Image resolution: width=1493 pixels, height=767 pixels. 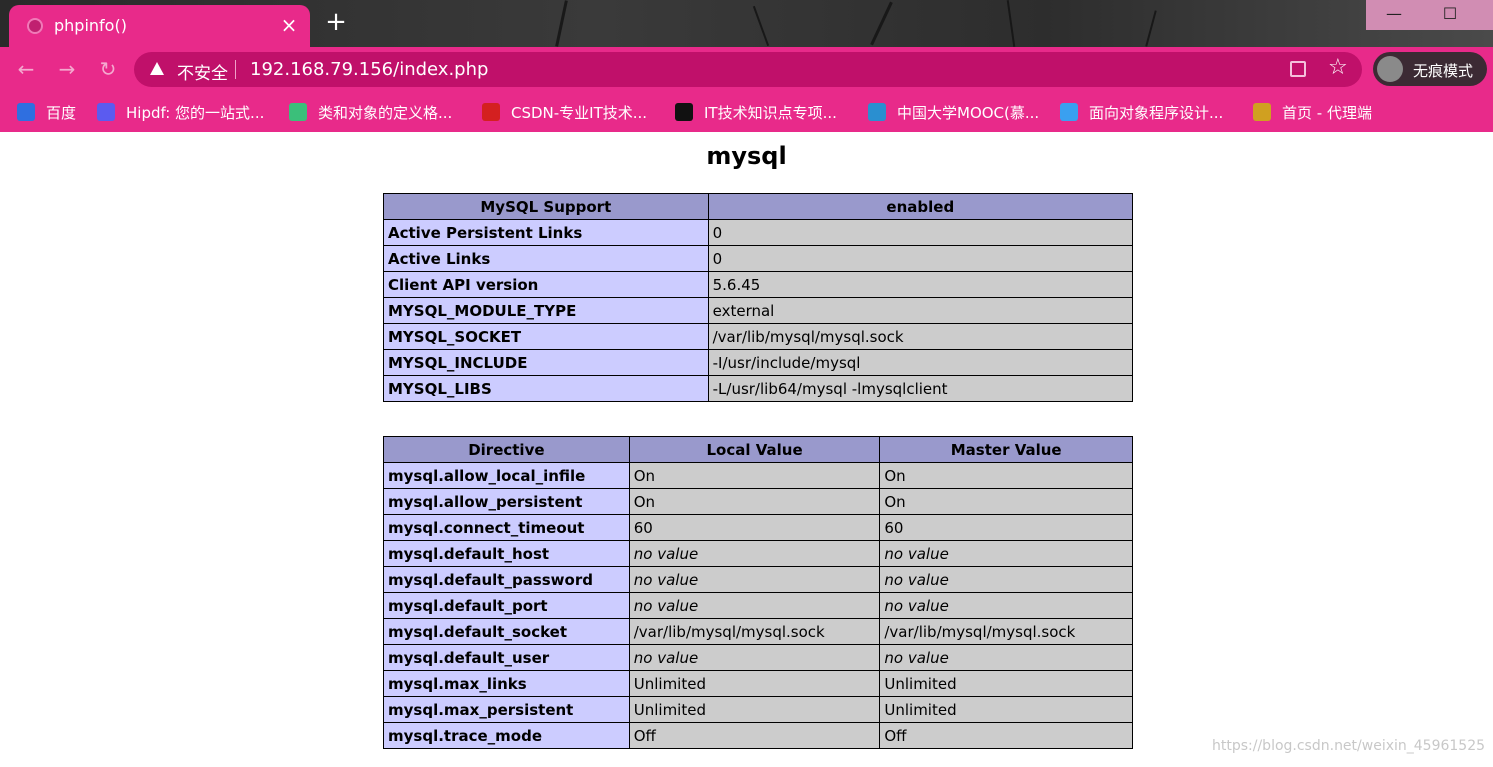 What do you see at coordinates (159, 26) in the screenshot?
I see `tab-phpinfo: phpinfo() ×` at bounding box center [159, 26].